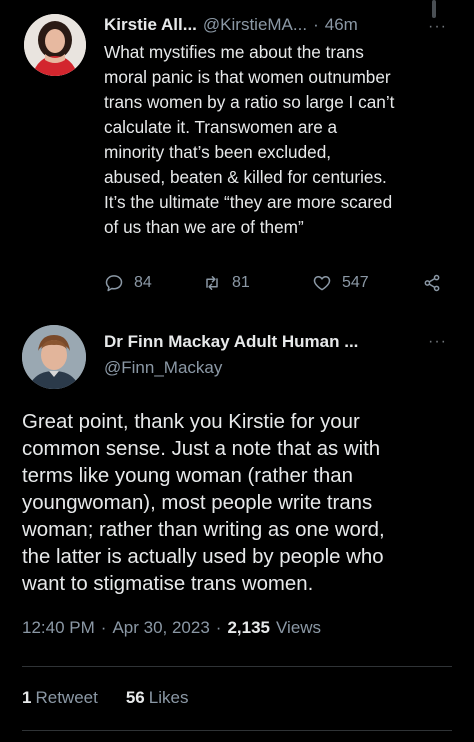 The height and width of the screenshot is (742, 474). I want to click on tweet-header: Kirstie All... @KirstieMA... · 46m, so click(231, 27).